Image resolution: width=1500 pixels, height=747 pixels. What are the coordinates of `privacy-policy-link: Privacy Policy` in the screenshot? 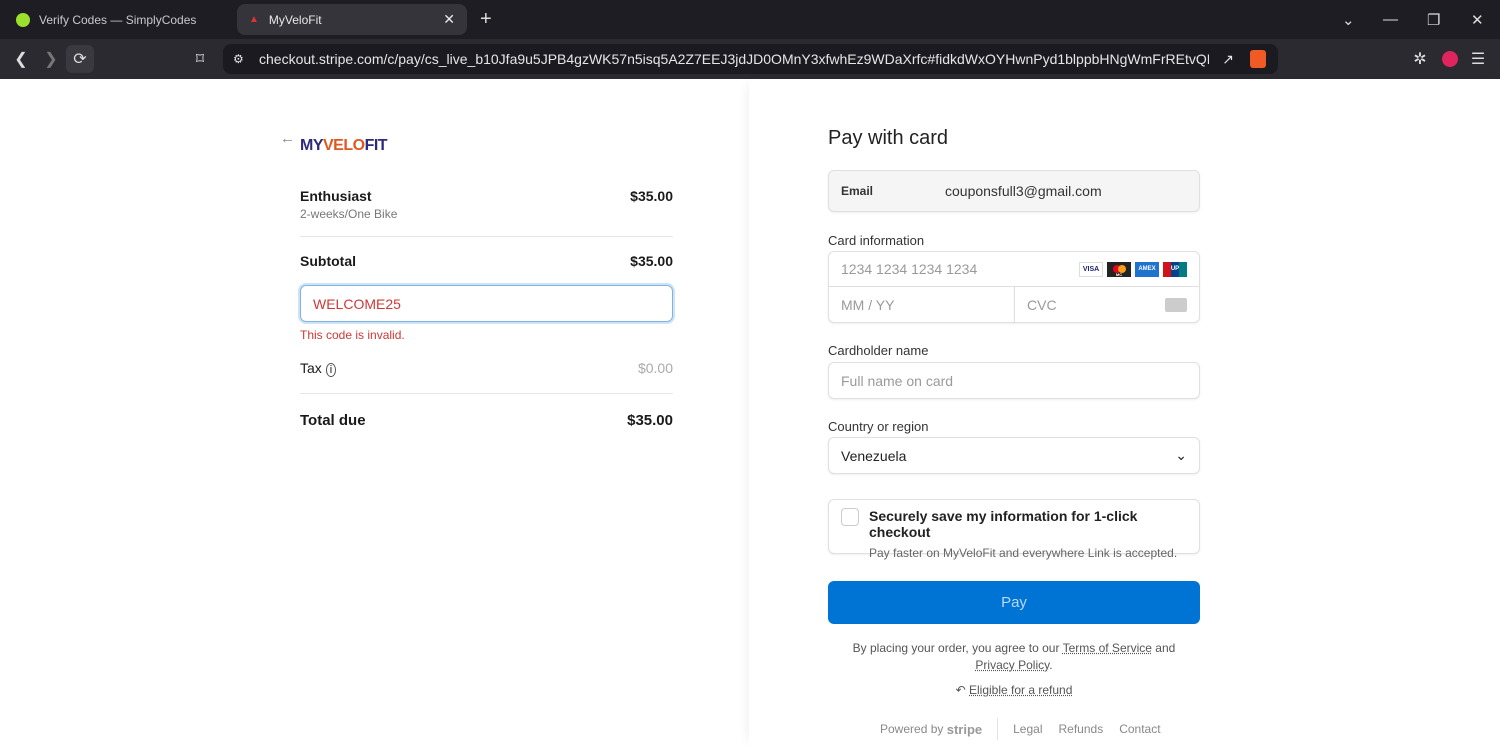 It's located at (1012, 665).